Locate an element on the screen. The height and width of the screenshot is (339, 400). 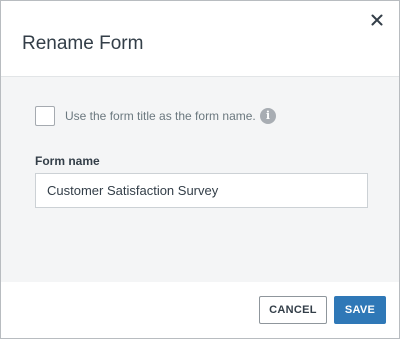
use-title-checkbox is located at coordinates (45, 116).